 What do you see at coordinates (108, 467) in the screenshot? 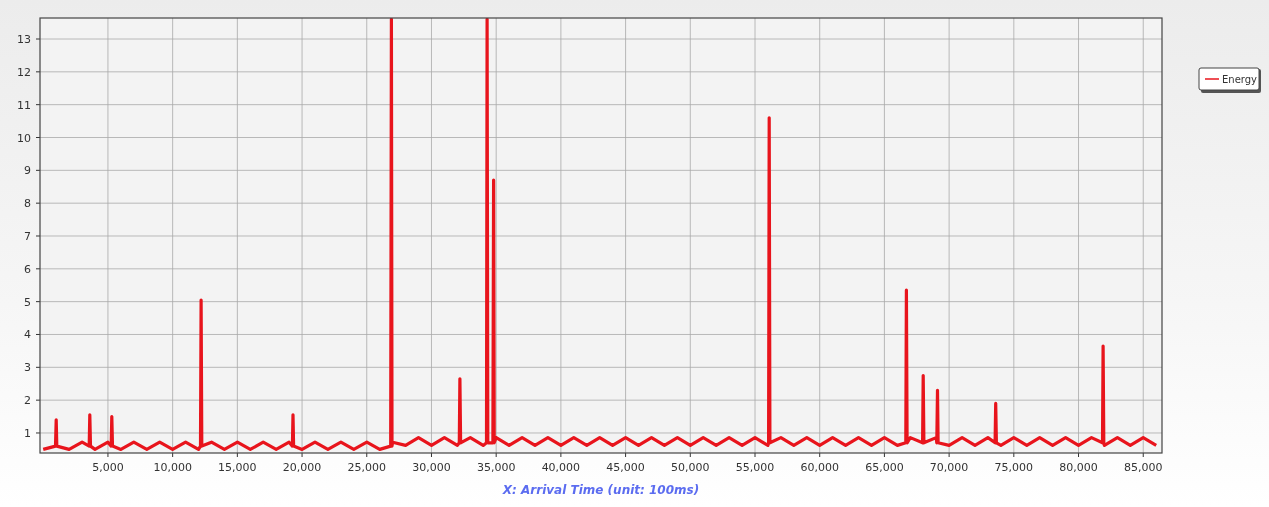
I see `x-axis-tick-label: 5,000` at bounding box center [108, 467].